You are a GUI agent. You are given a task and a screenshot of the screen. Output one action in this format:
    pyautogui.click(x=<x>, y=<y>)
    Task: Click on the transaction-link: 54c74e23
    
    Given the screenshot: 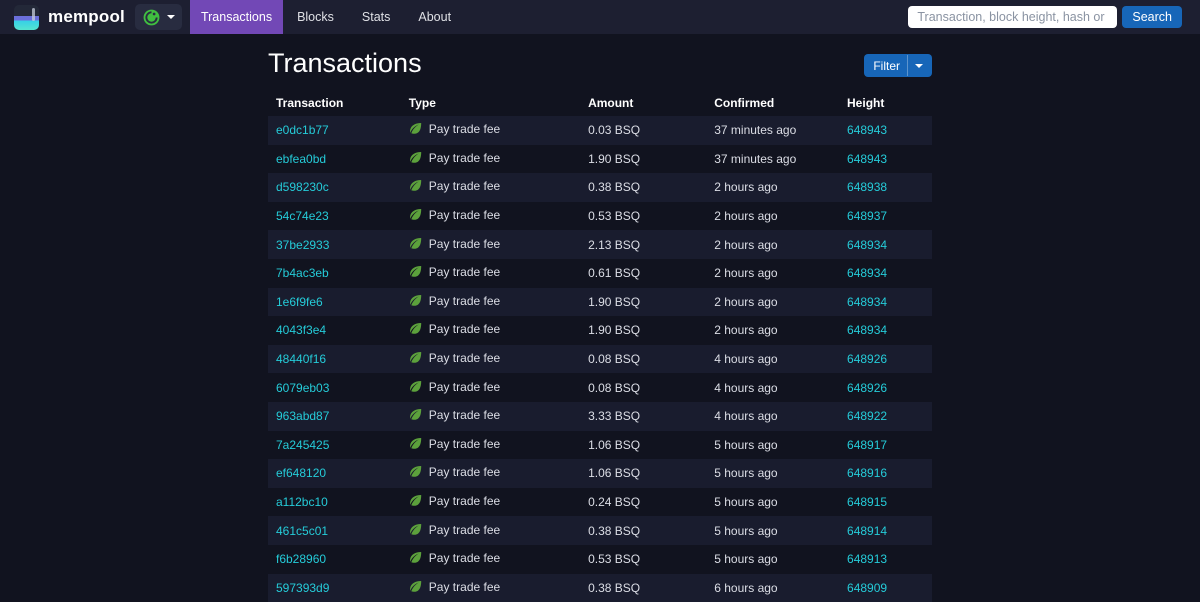 What is the action you would take?
    pyautogui.click(x=302, y=216)
    